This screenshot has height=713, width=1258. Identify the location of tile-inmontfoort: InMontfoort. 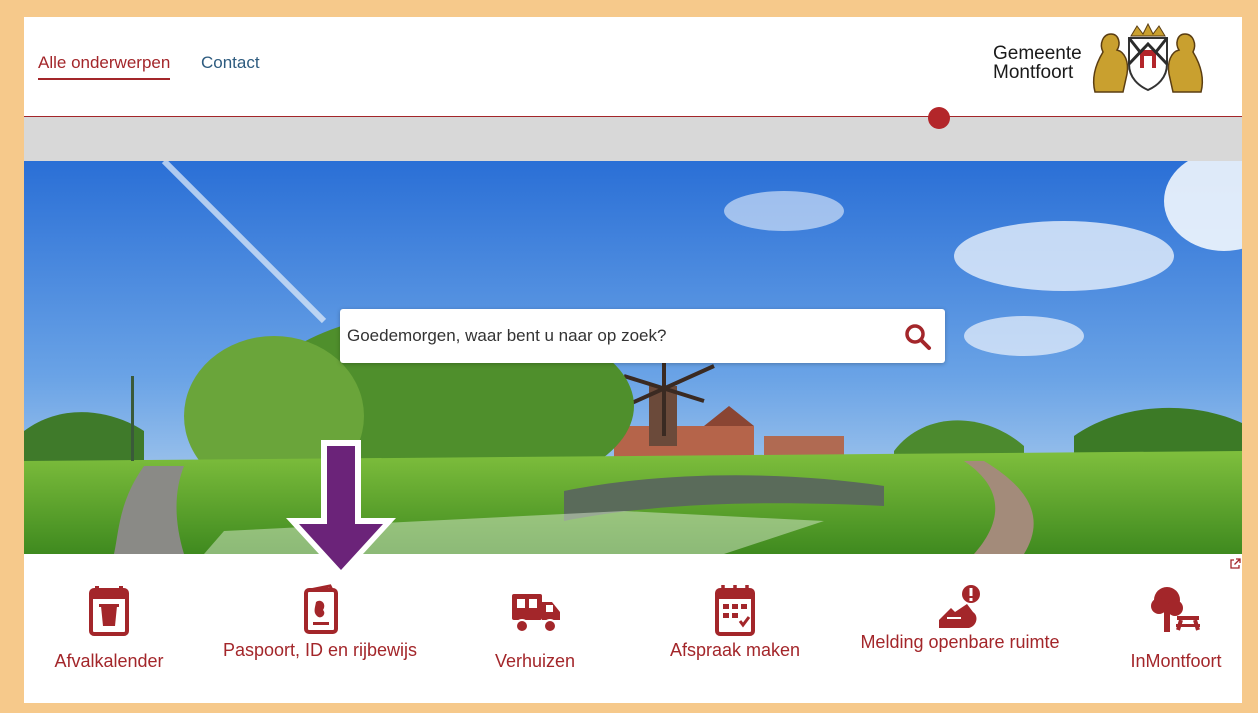
(1159, 628).